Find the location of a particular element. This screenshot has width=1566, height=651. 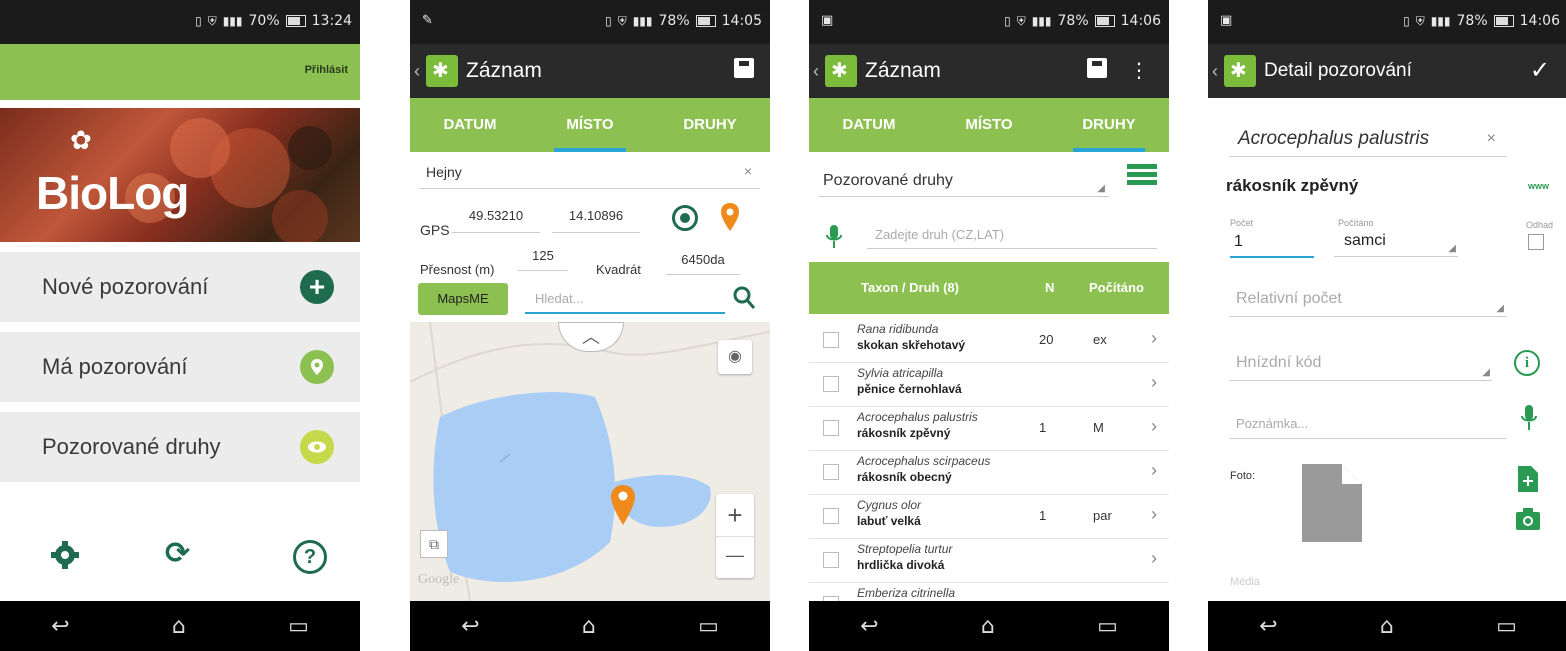

add-file-icon is located at coordinates (1528, 481).